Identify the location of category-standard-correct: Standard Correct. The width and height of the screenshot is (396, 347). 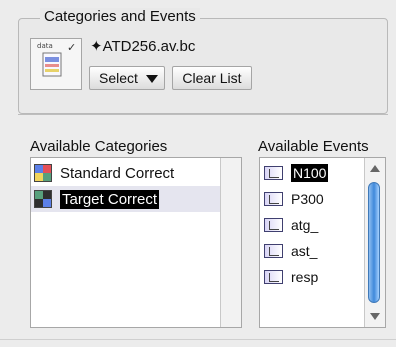
(126, 173).